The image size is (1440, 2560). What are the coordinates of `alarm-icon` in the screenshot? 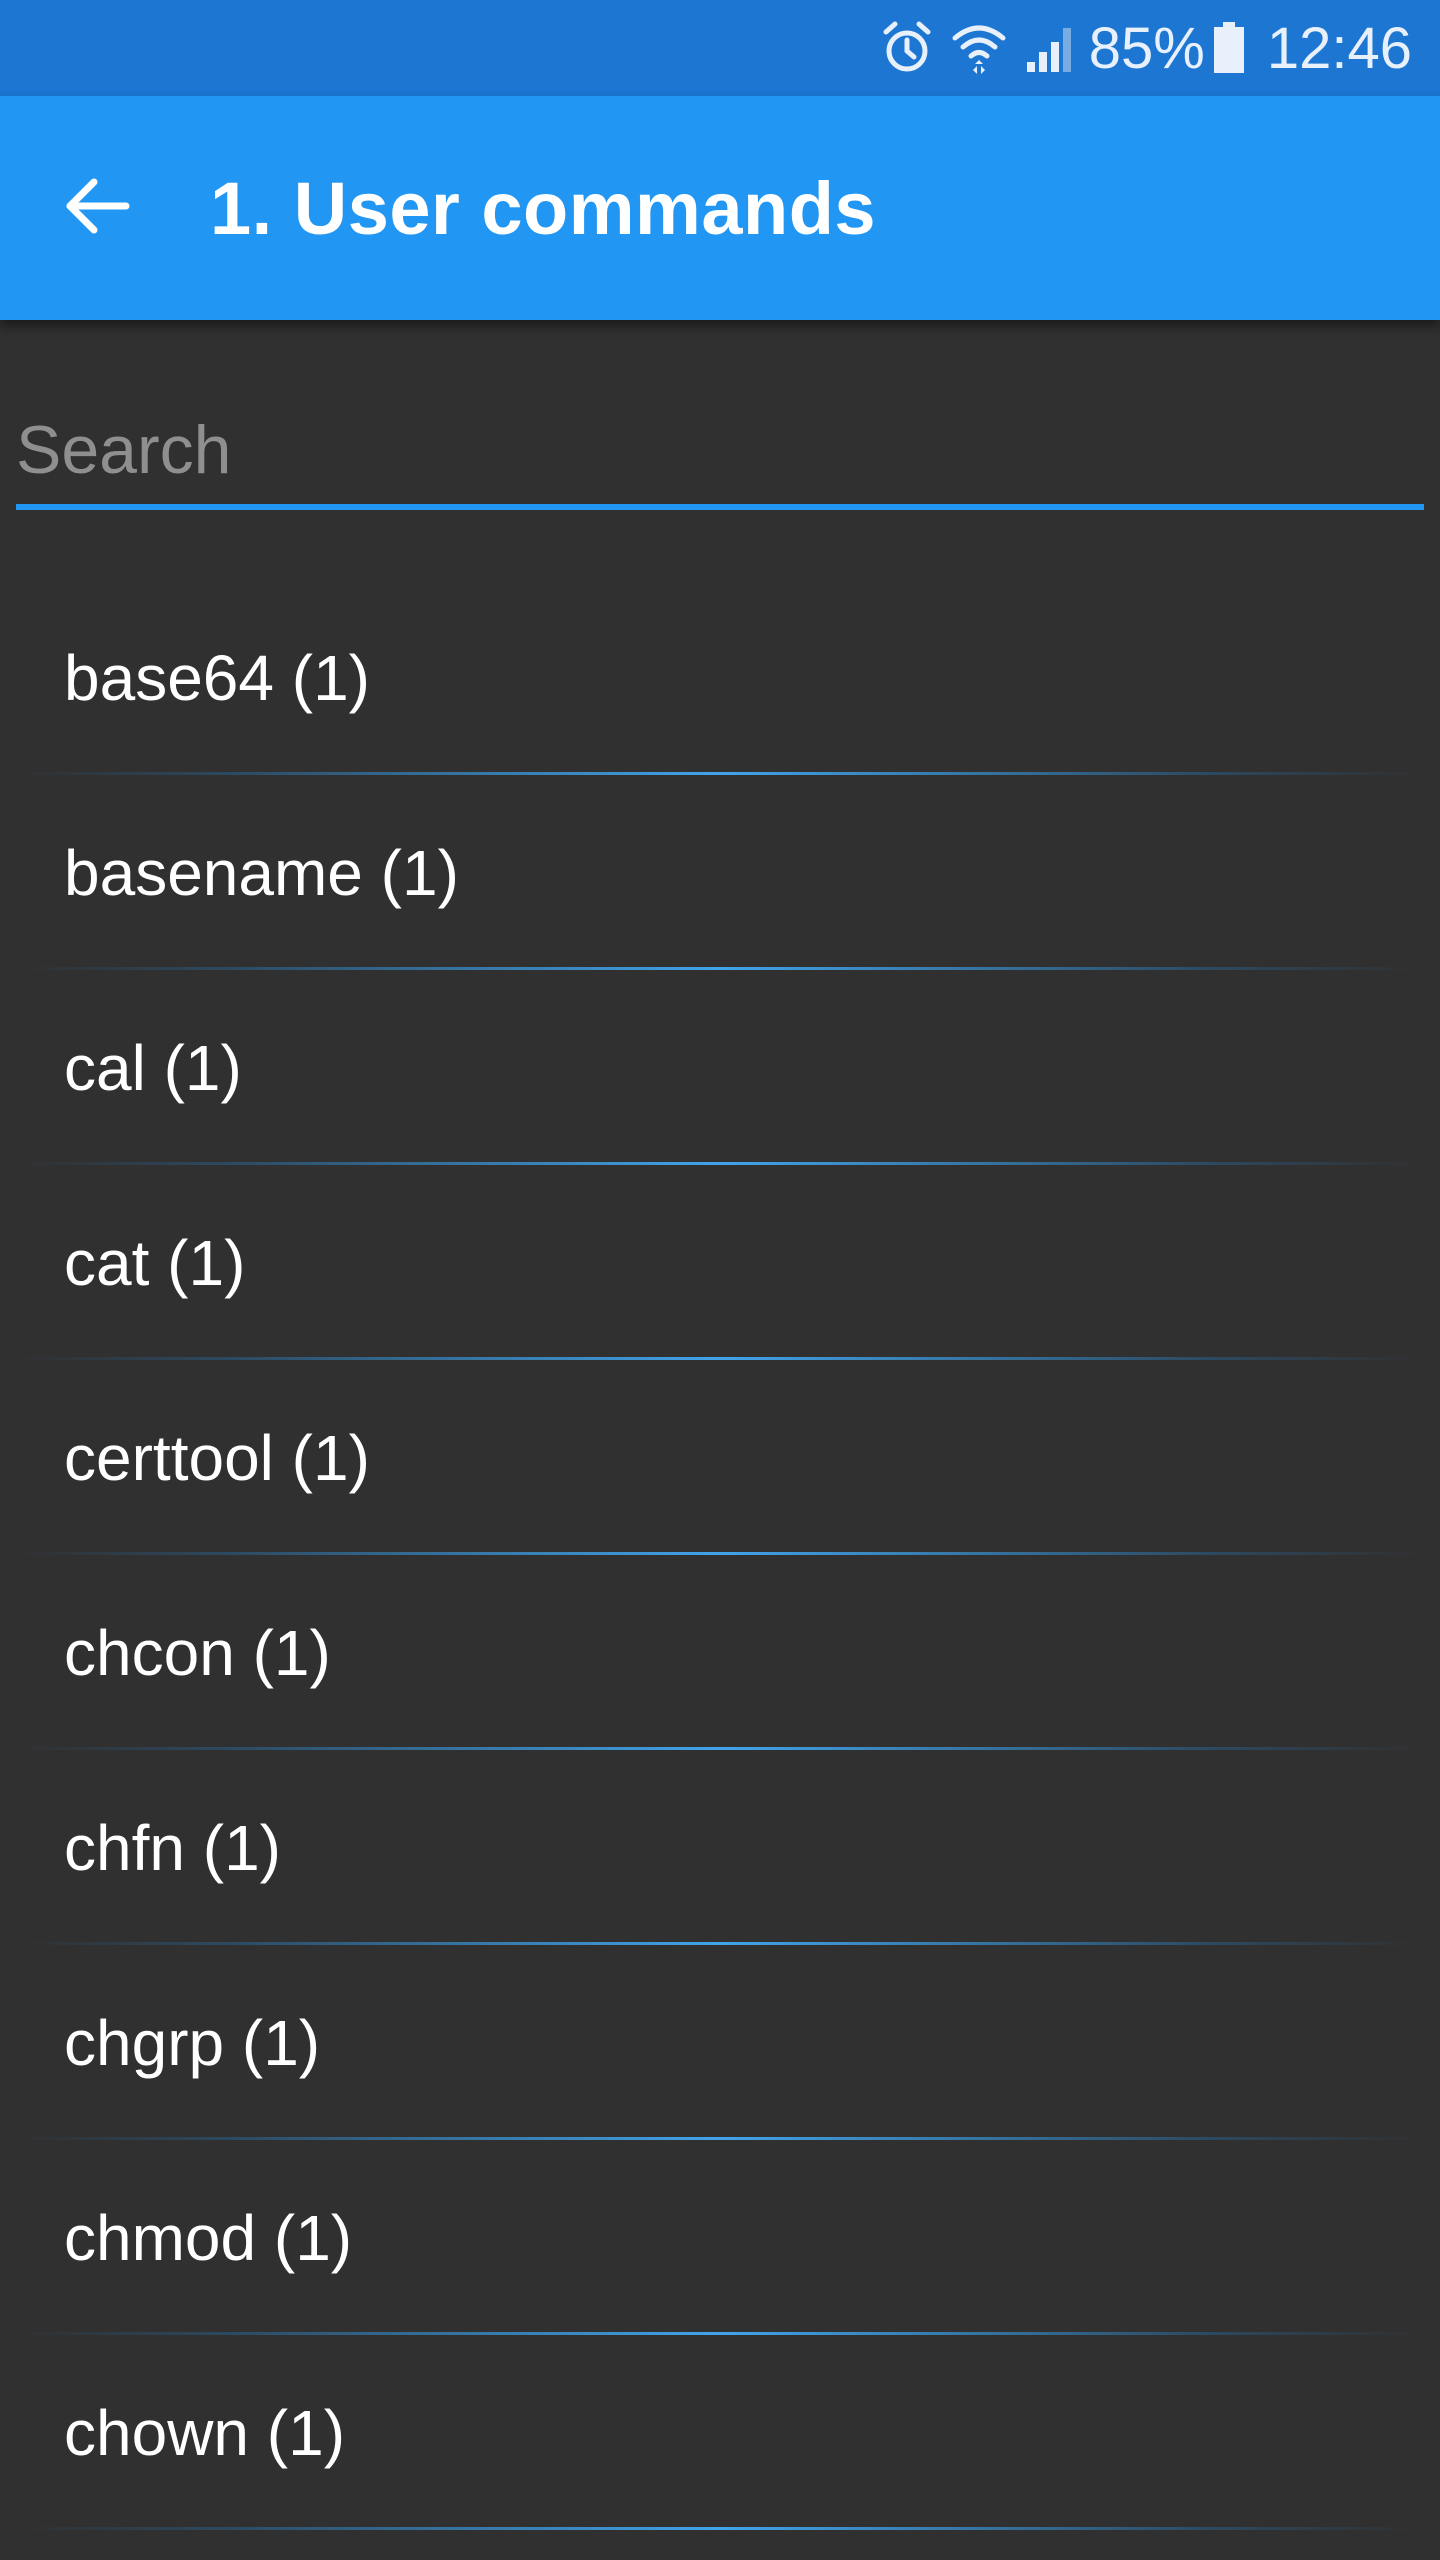 It's located at (907, 48).